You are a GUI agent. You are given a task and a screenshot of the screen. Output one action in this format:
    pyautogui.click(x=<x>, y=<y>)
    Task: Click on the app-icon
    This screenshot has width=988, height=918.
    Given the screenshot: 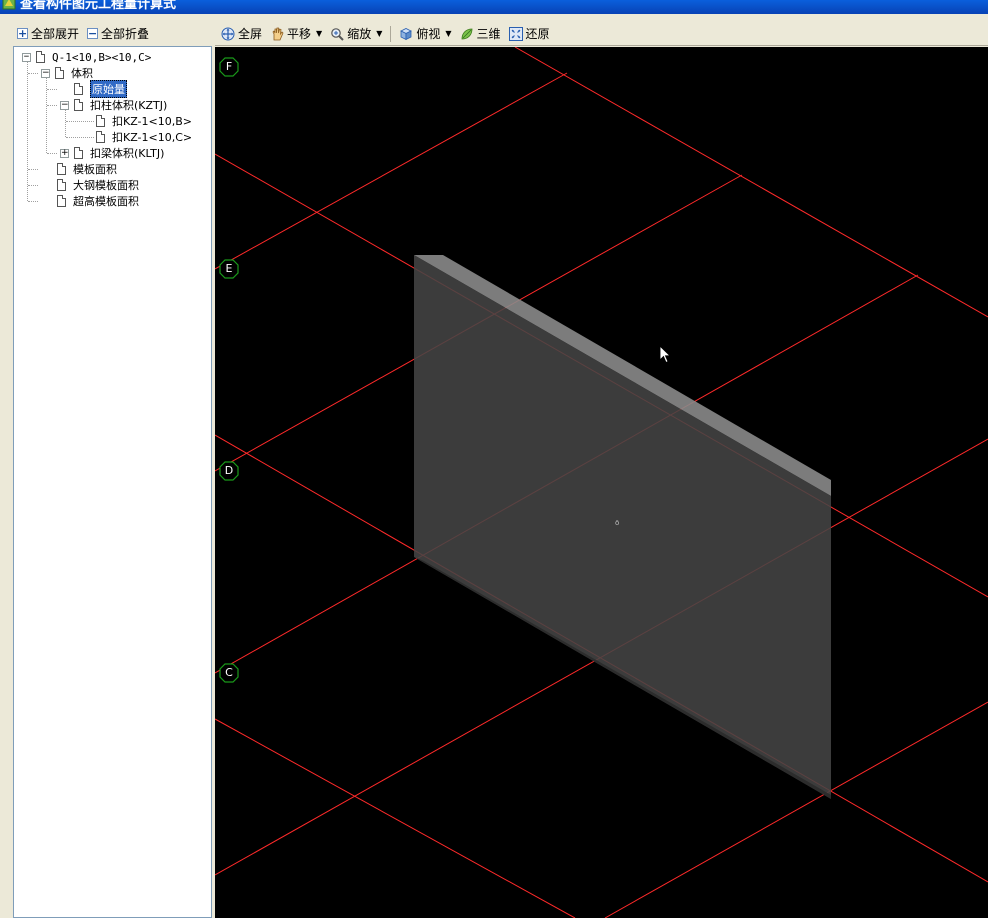 What is the action you would take?
    pyautogui.click(x=9, y=5)
    